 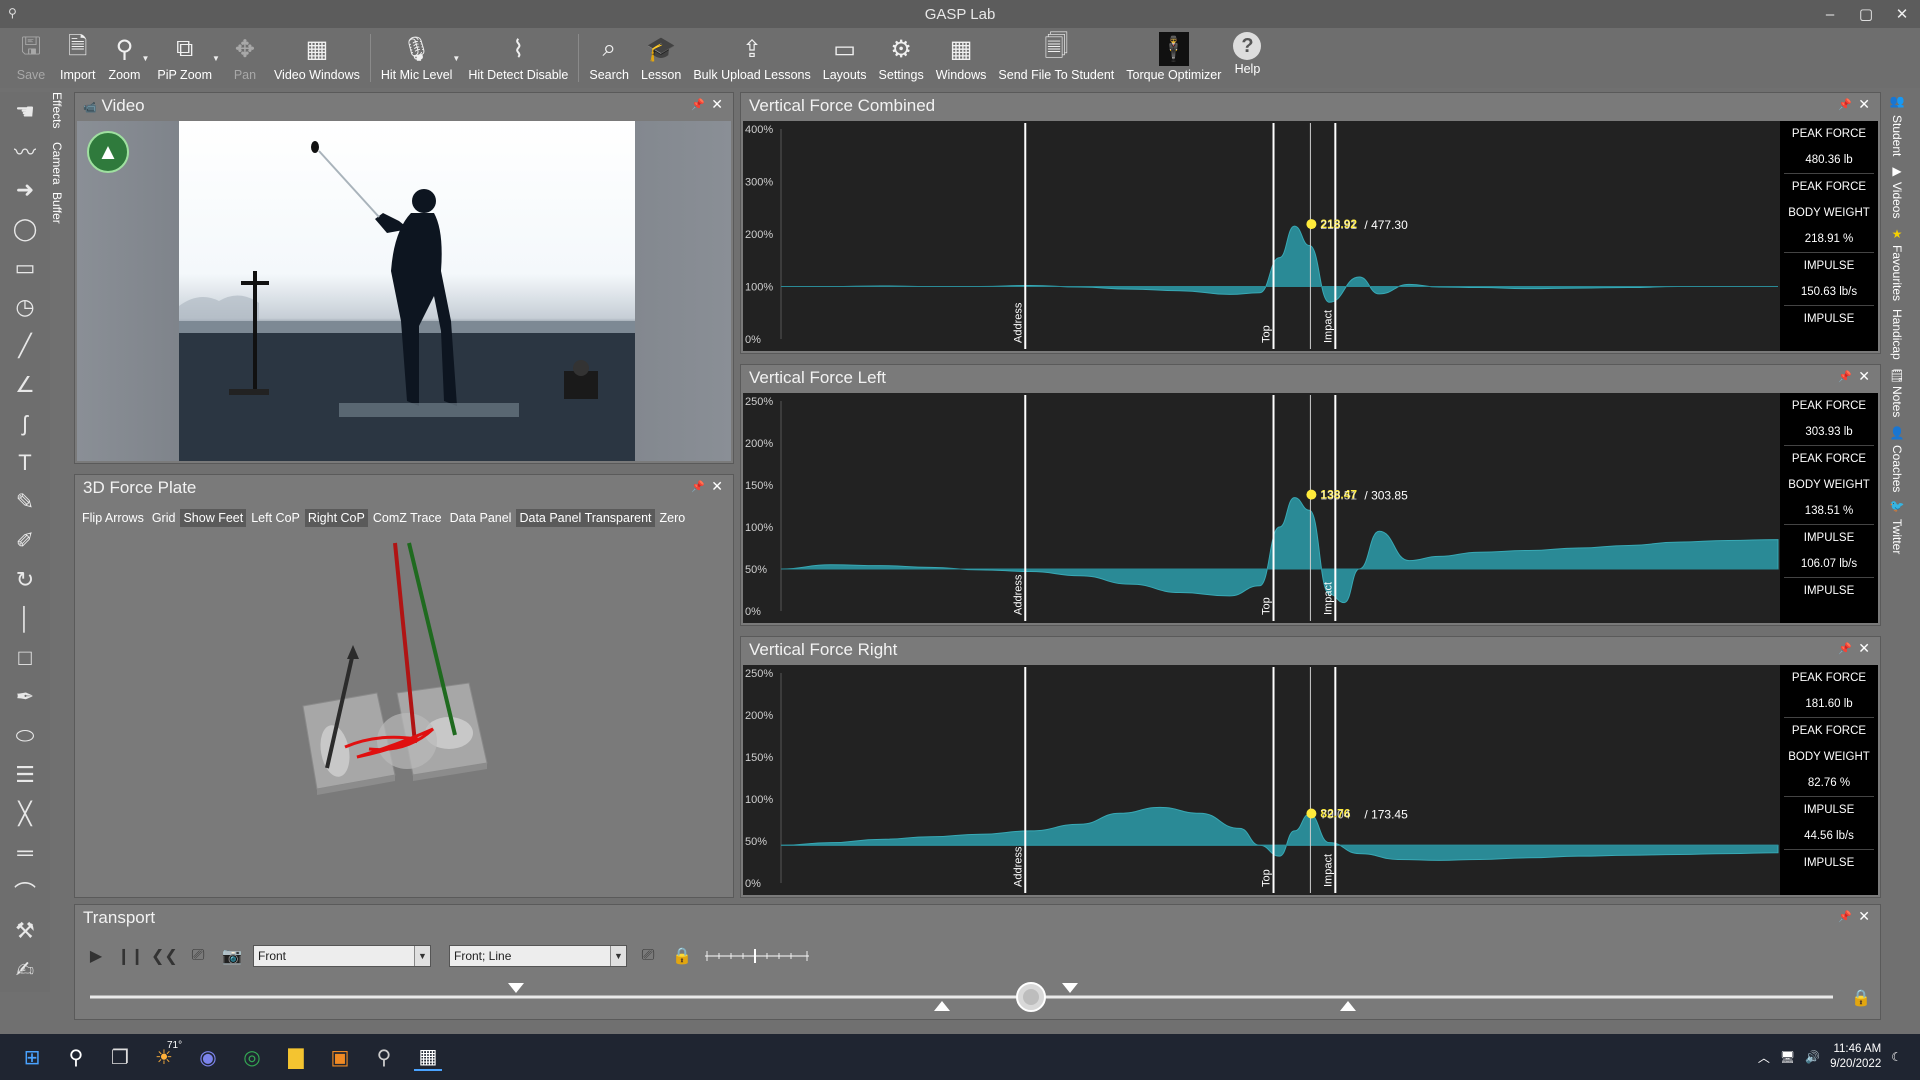 What do you see at coordinates (120, 1057) in the screenshot?
I see `task-view-icon: ❐` at bounding box center [120, 1057].